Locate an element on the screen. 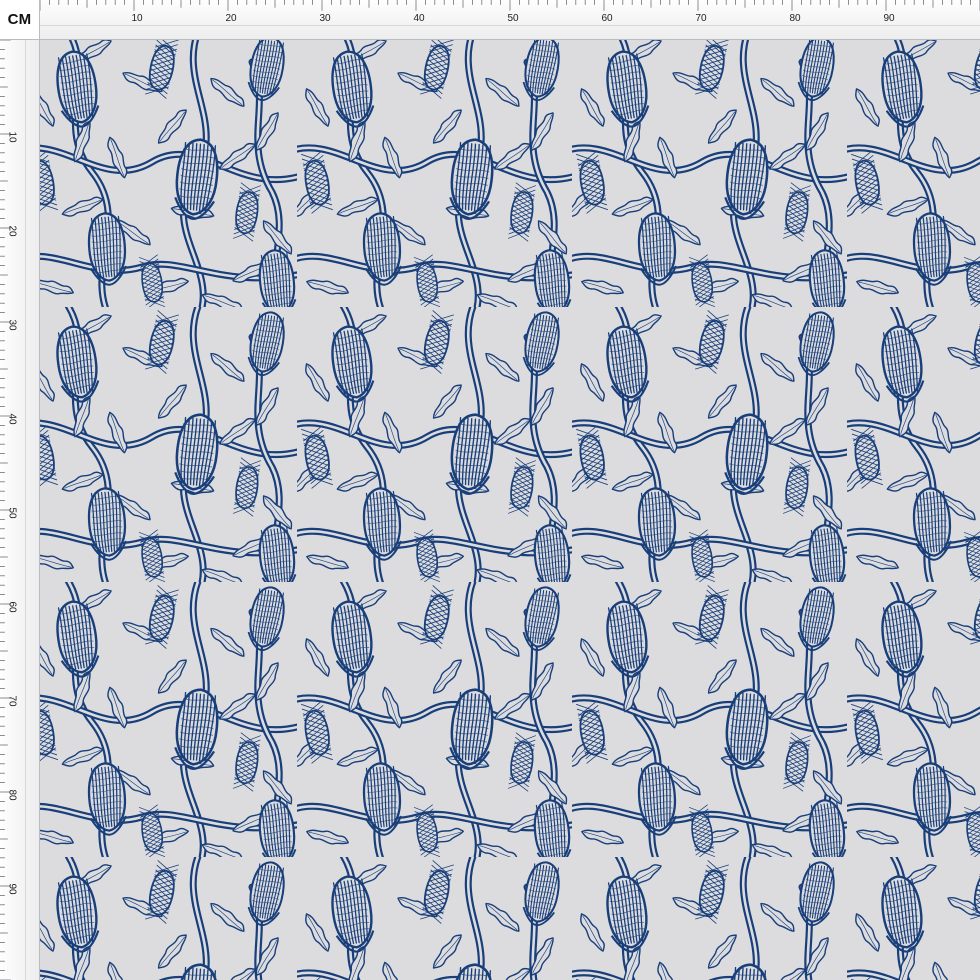 The height and width of the screenshot is (980, 980). vertical-ruler: 10 20 30 40 50 60 70 80 90 is located at coordinates (20, 510).